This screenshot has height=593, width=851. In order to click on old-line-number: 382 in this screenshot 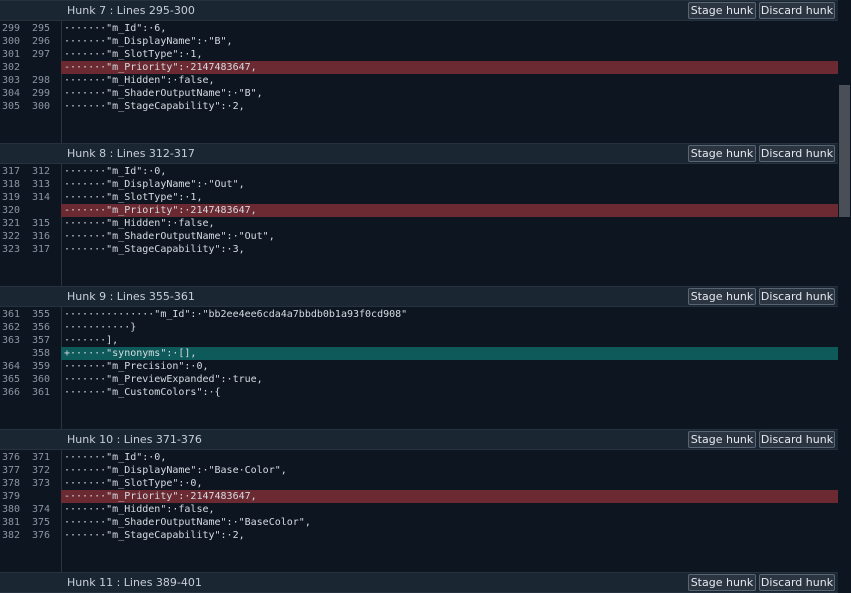, I will do `click(11, 535)`.